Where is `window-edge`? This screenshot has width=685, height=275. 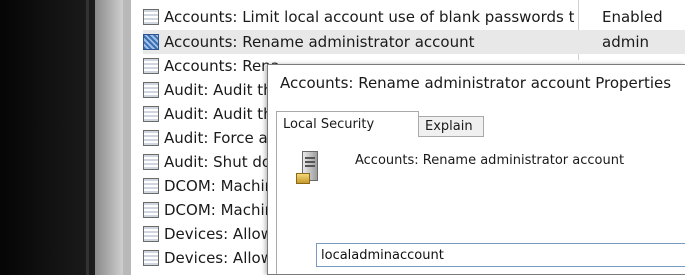 window-edge is located at coordinates (109, 137).